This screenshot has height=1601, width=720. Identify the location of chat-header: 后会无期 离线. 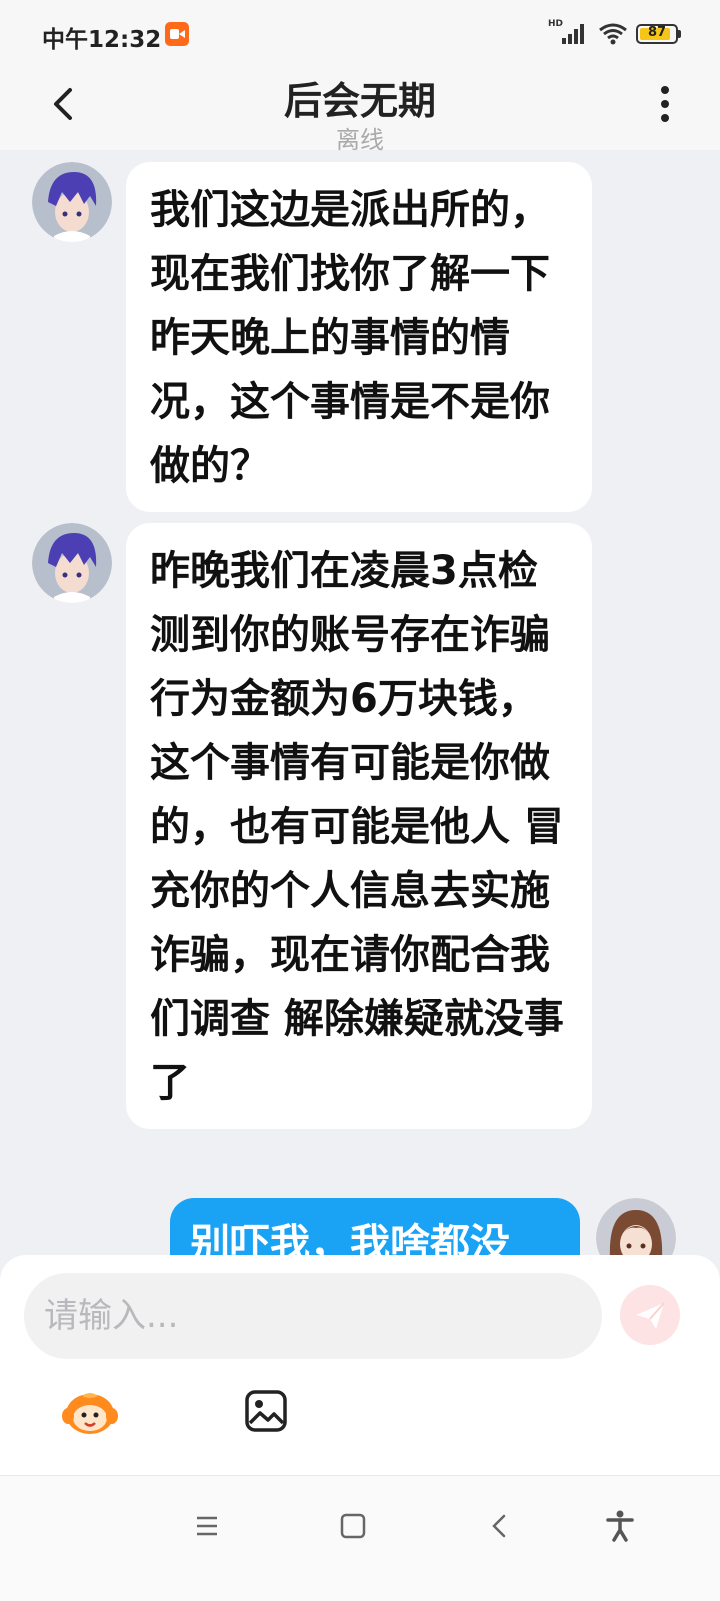
(360, 112).